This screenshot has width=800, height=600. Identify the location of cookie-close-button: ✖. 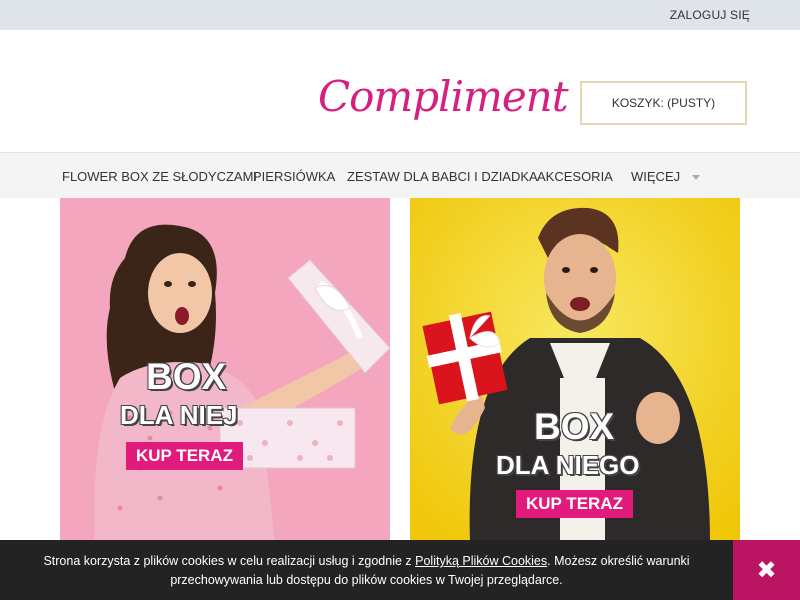
(766, 570).